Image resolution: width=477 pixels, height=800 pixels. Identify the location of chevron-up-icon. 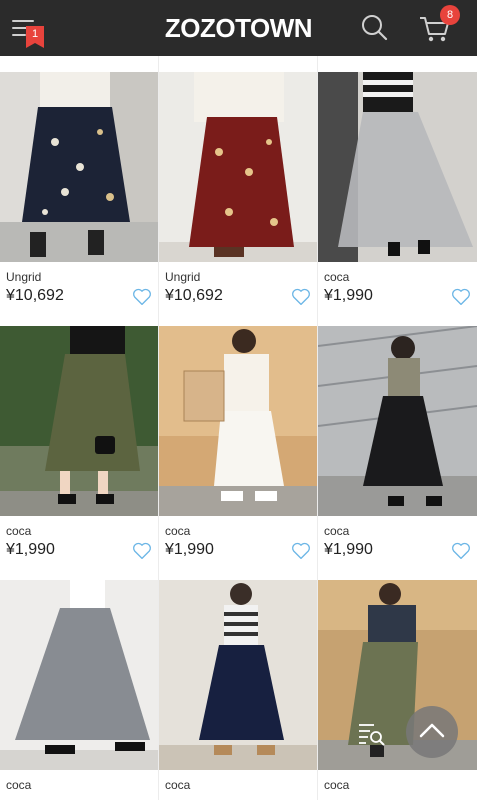
(432, 730).